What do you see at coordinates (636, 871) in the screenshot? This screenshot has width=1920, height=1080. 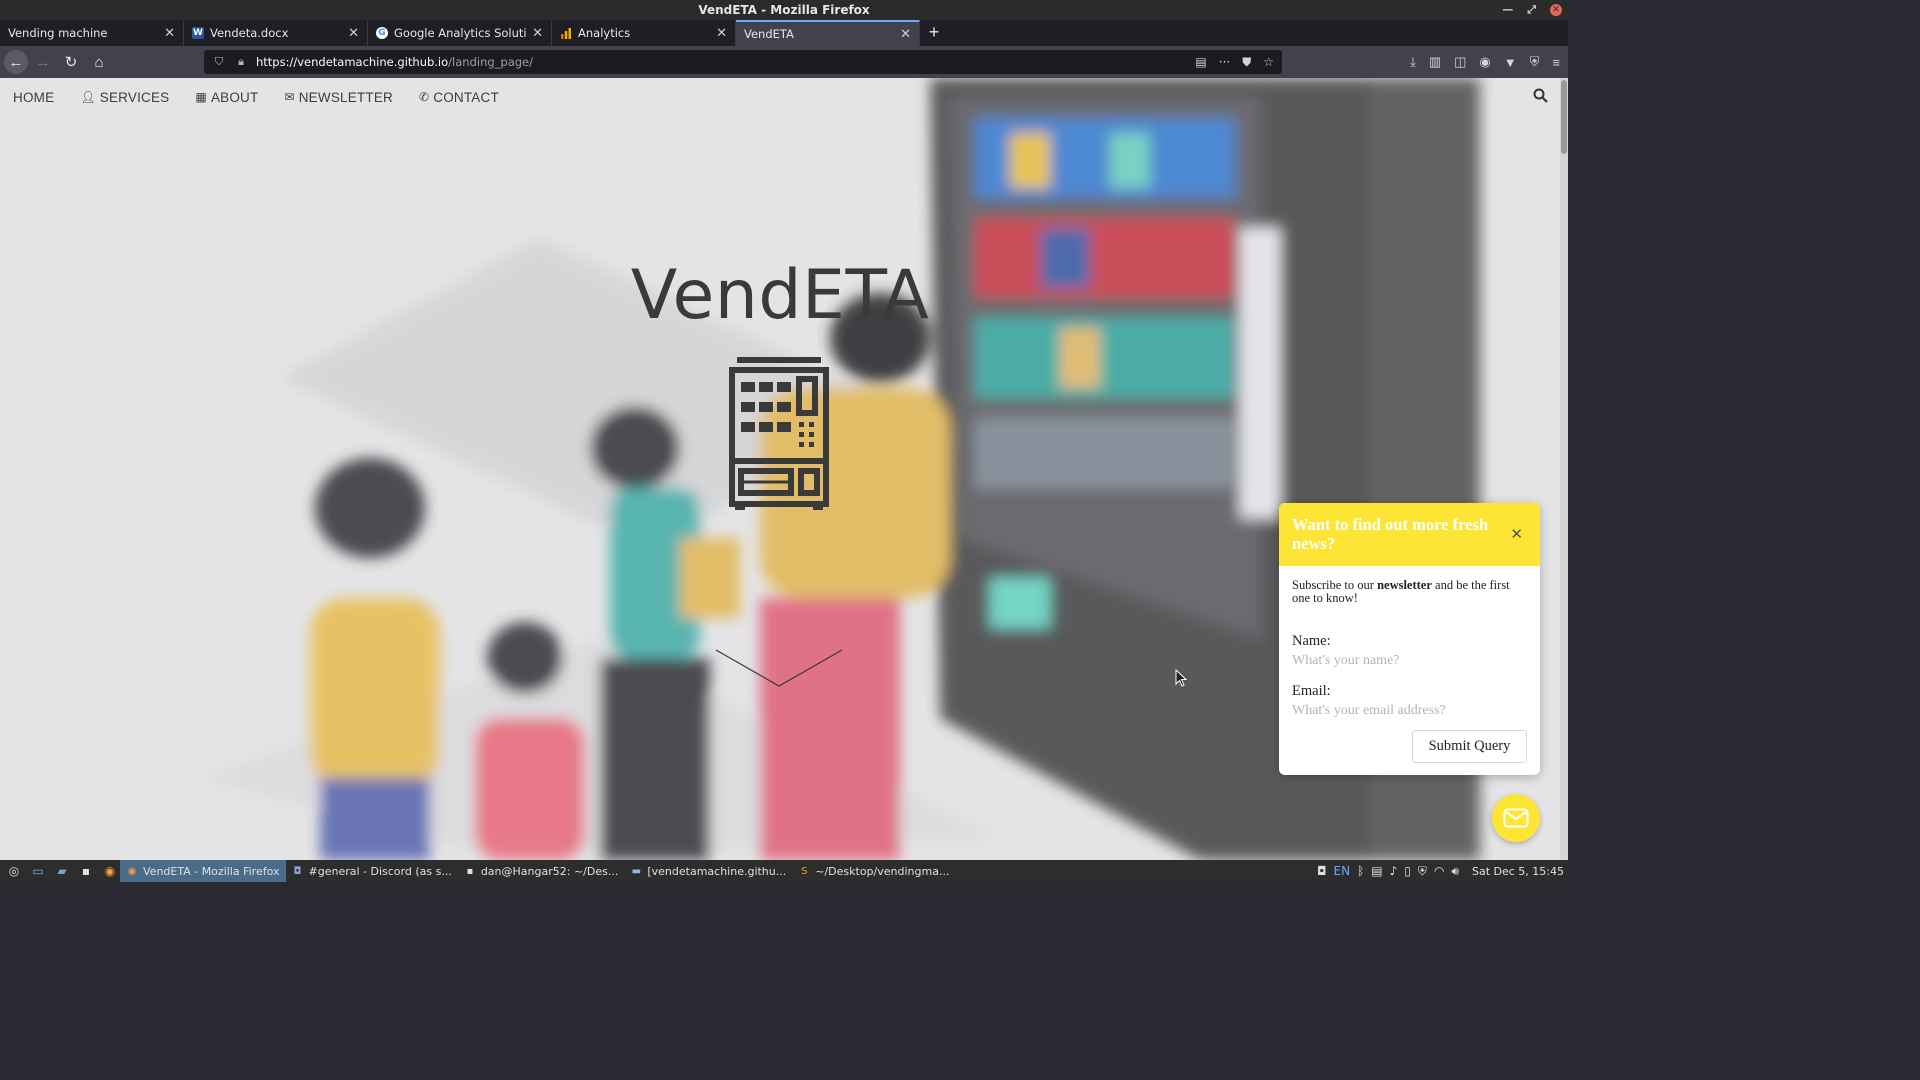 I see `folder-icon: ▬` at bounding box center [636, 871].